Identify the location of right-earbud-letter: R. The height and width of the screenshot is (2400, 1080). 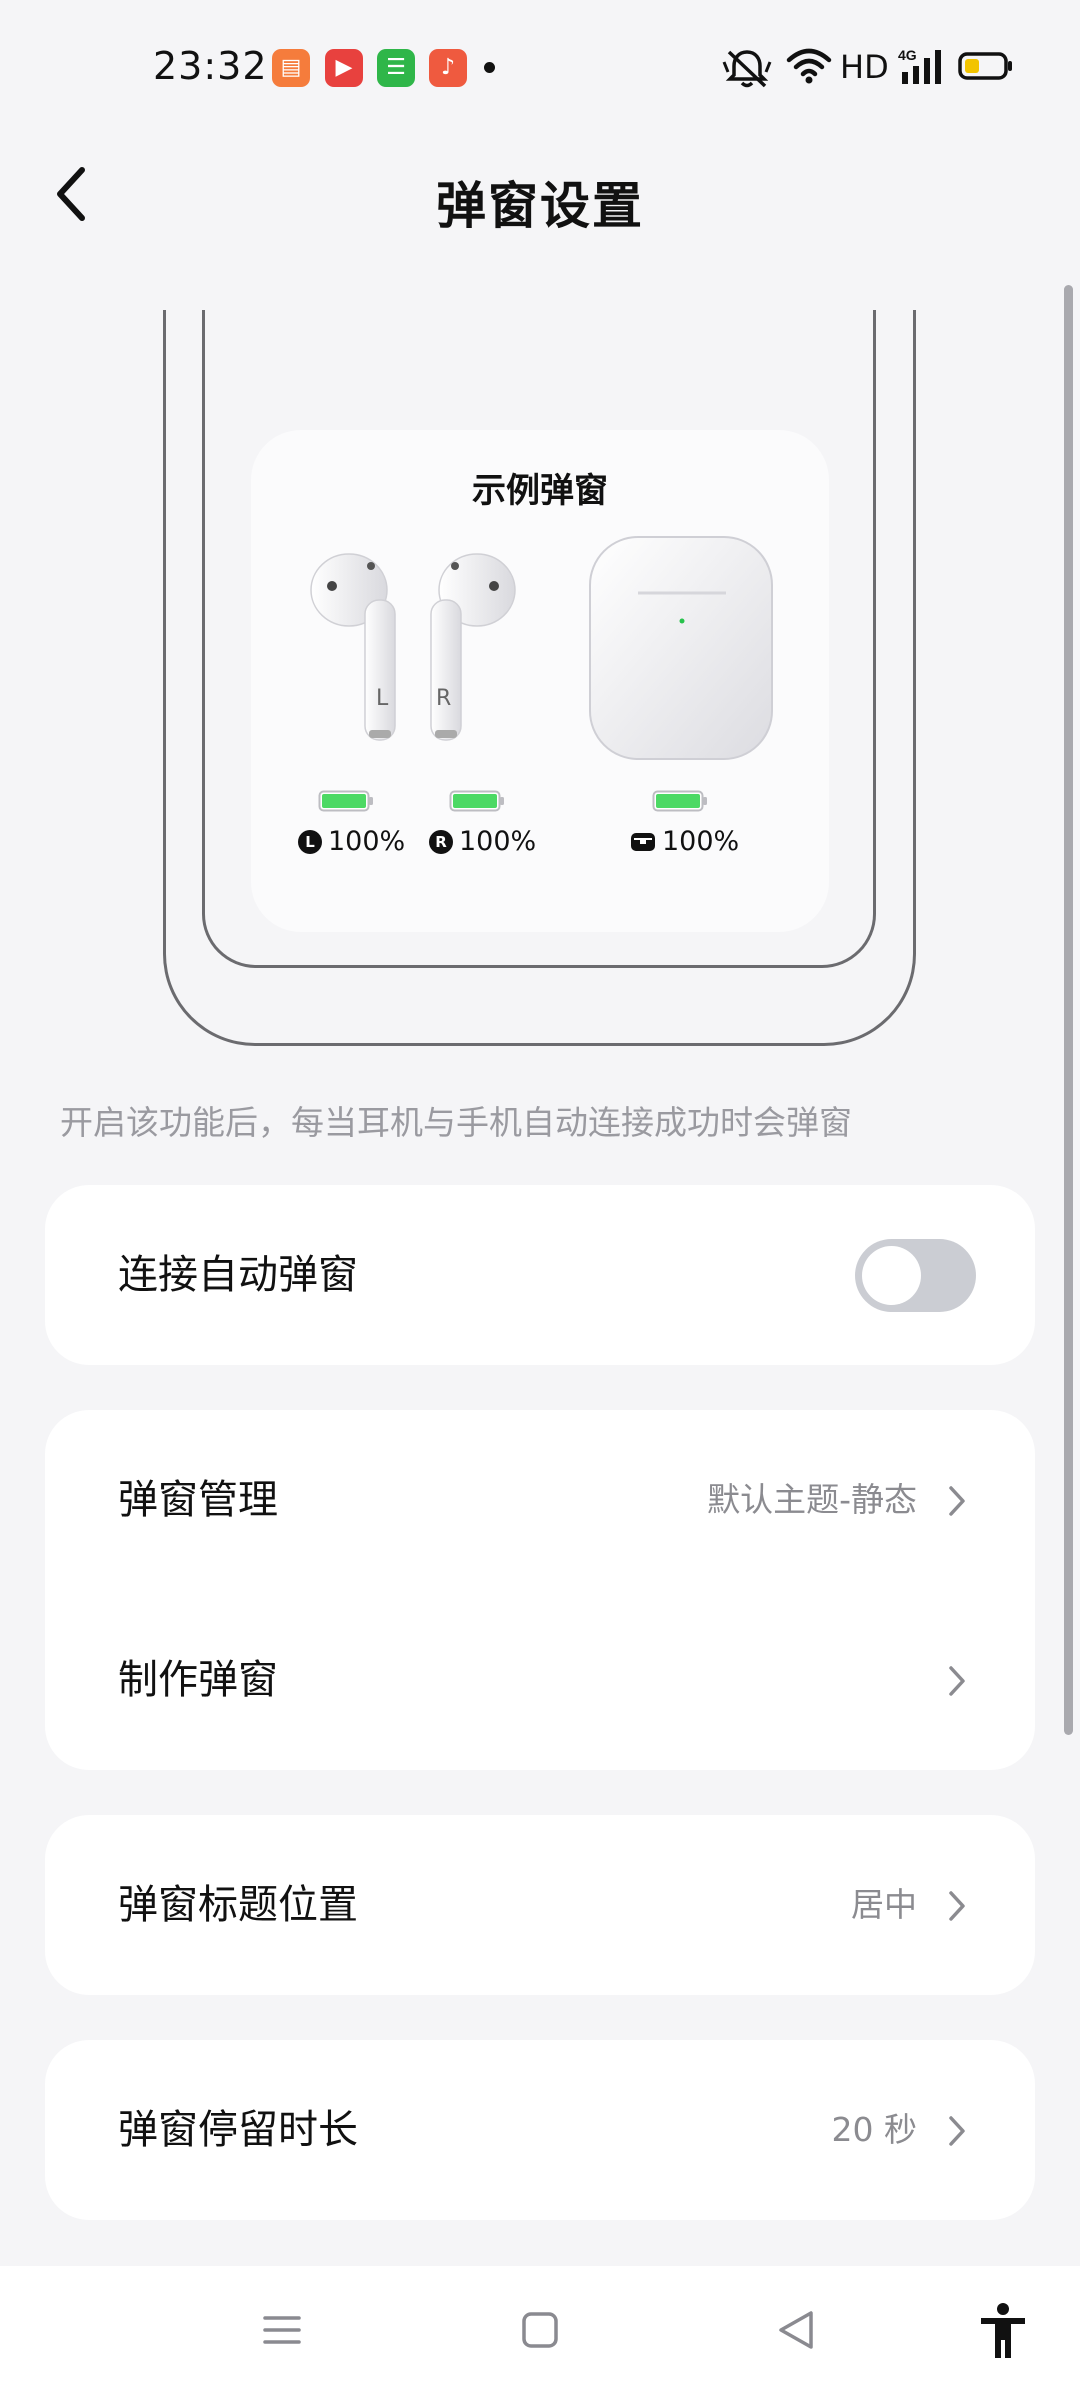
(444, 698).